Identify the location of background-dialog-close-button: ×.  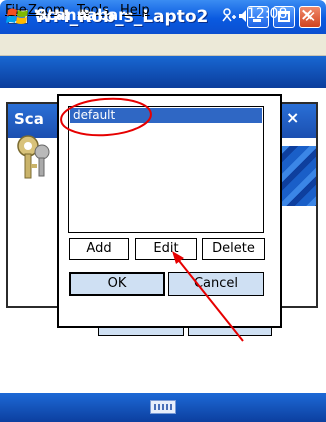
(292, 117).